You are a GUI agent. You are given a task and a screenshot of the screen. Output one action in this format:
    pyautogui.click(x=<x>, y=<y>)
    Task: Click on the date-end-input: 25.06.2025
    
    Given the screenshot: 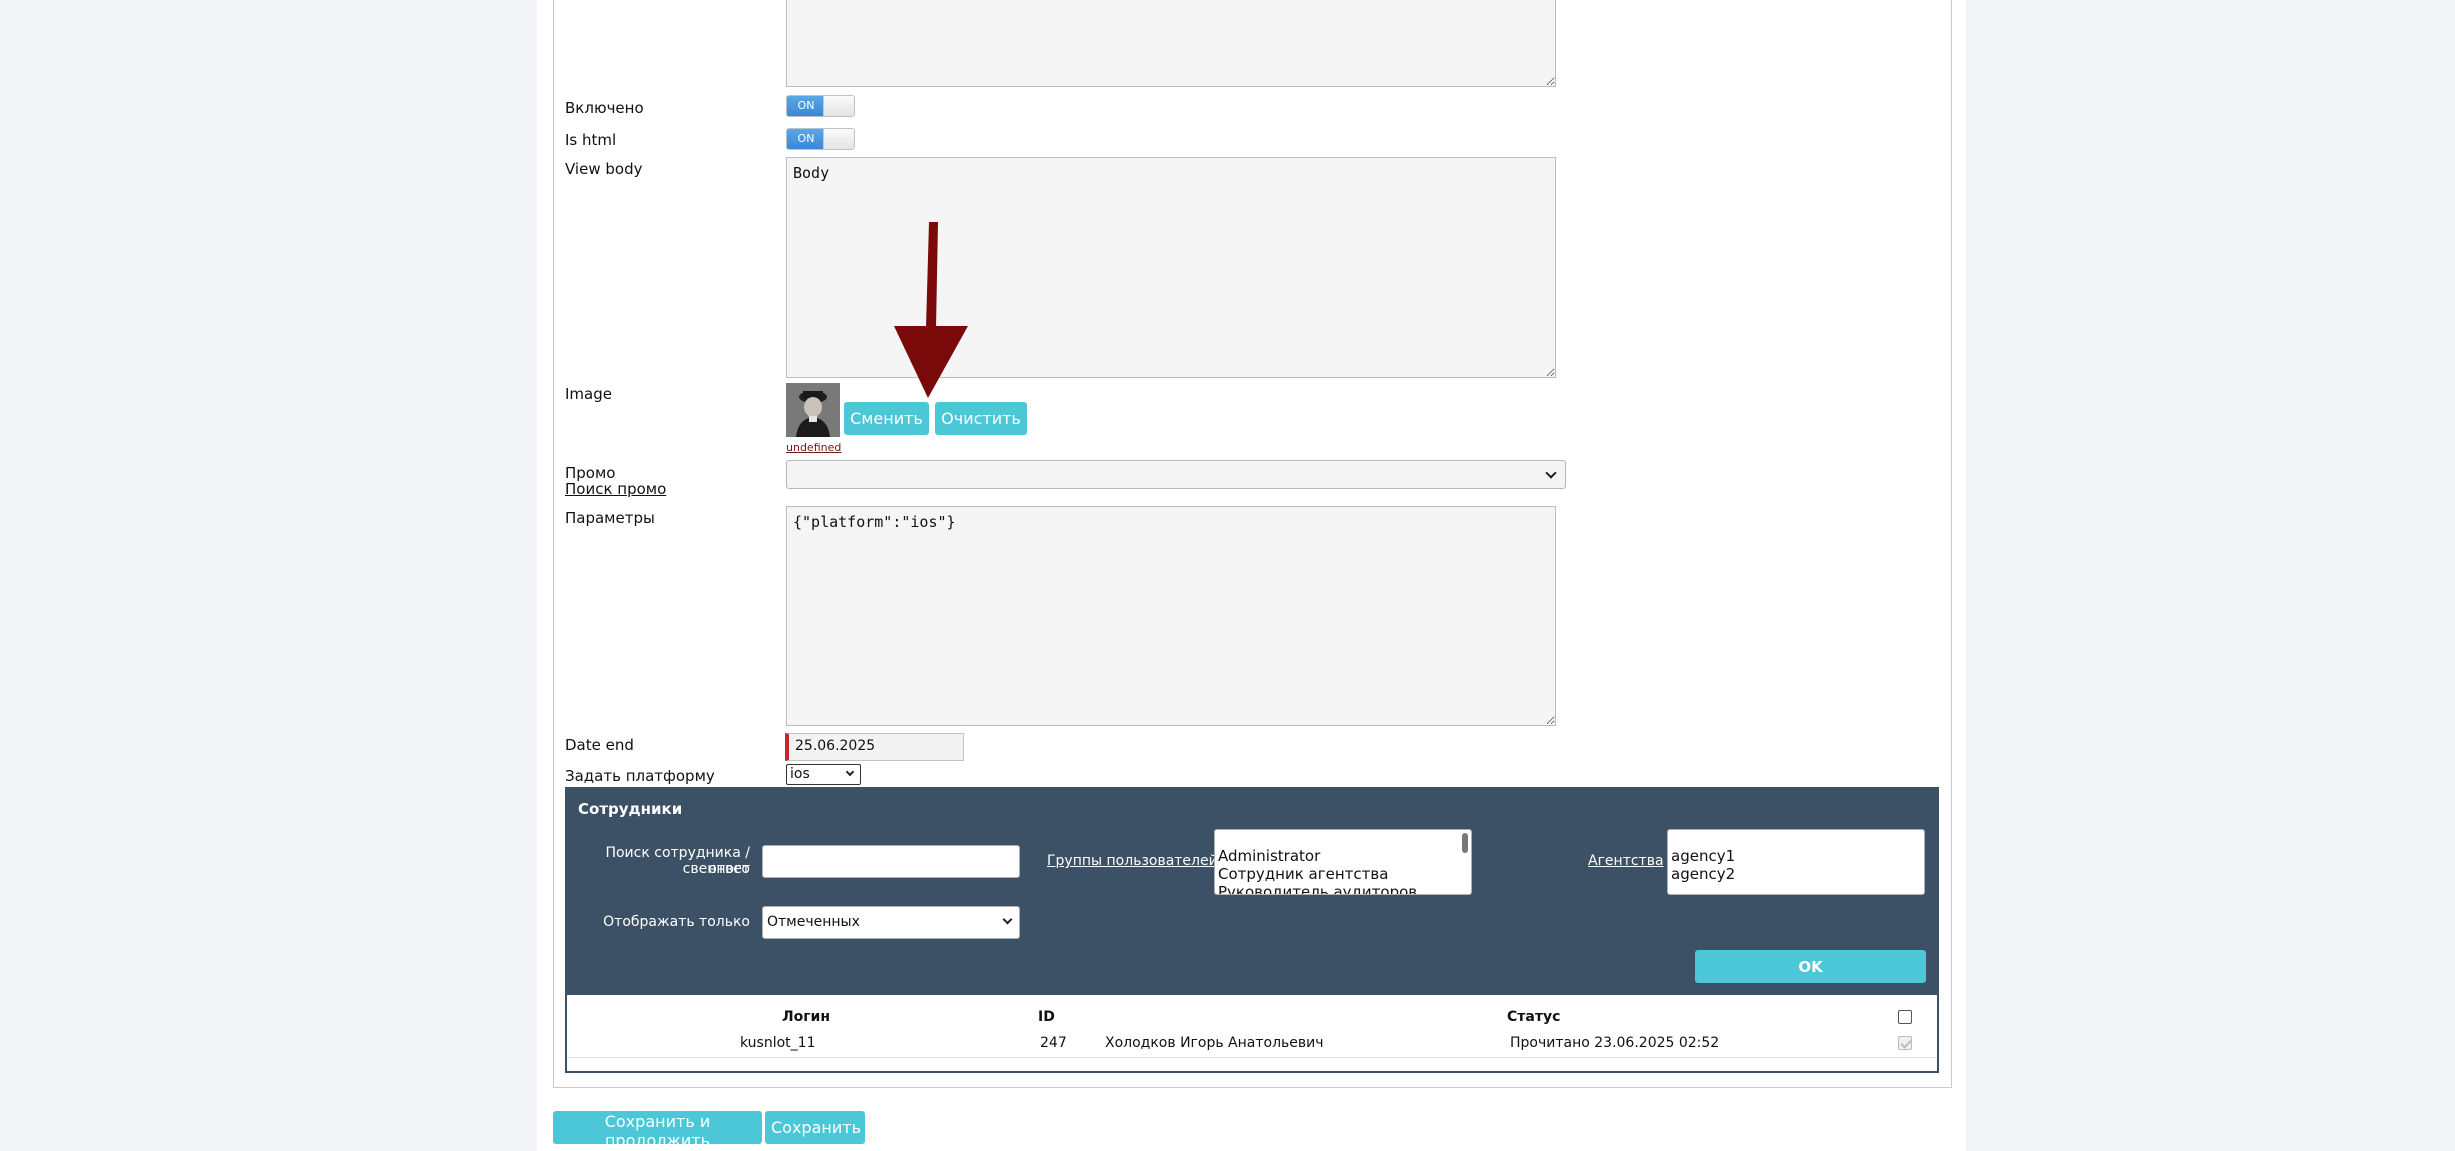 What is the action you would take?
    pyautogui.click(x=874, y=747)
    